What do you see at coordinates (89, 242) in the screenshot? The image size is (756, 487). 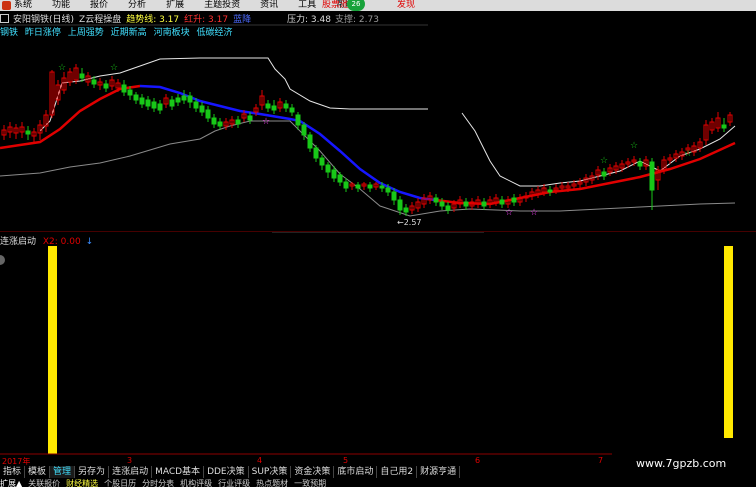 I see `down-arrow-icon: ↓` at bounding box center [89, 242].